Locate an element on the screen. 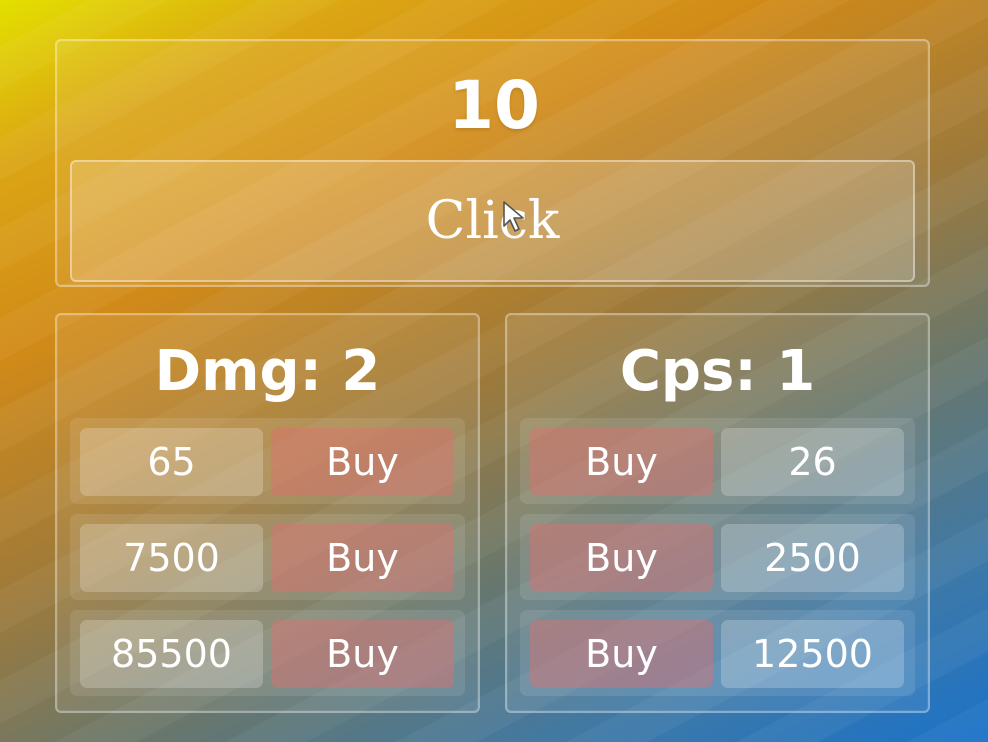 Image resolution: width=988 pixels, height=742 pixels. cps-upgrade-row: Buy 26 is located at coordinates (717, 461).